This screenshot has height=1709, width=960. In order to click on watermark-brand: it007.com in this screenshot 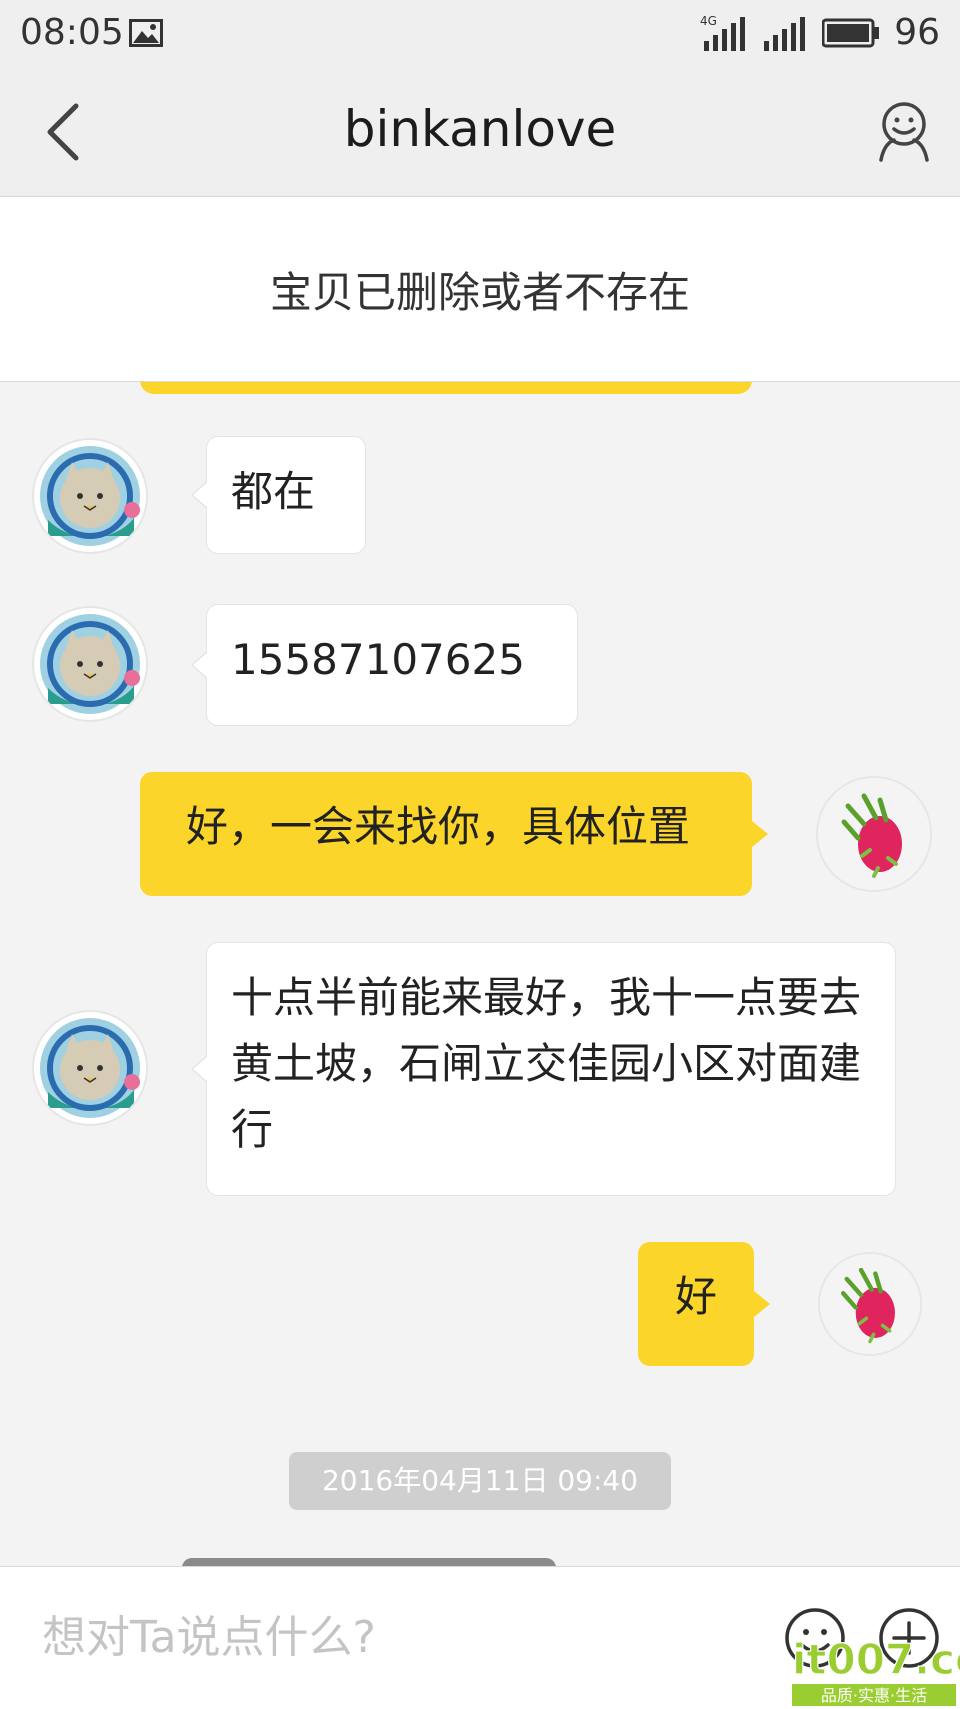, I will do `click(876, 1659)`.